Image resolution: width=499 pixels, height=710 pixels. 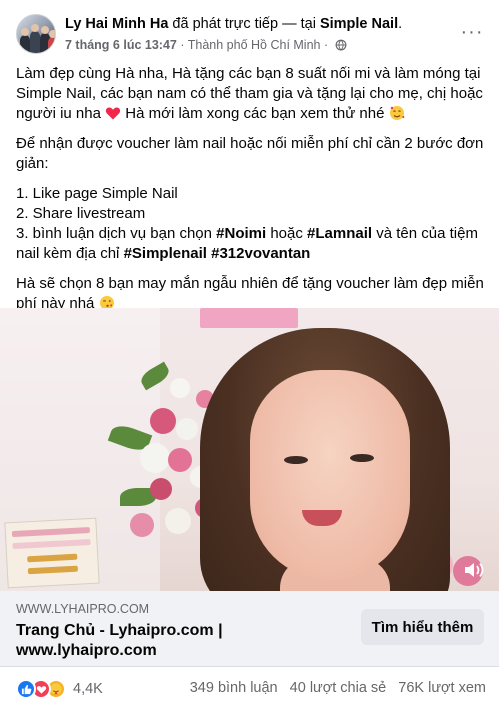 What do you see at coordinates (113, 113) in the screenshot?
I see `red-heart-icon` at bounding box center [113, 113].